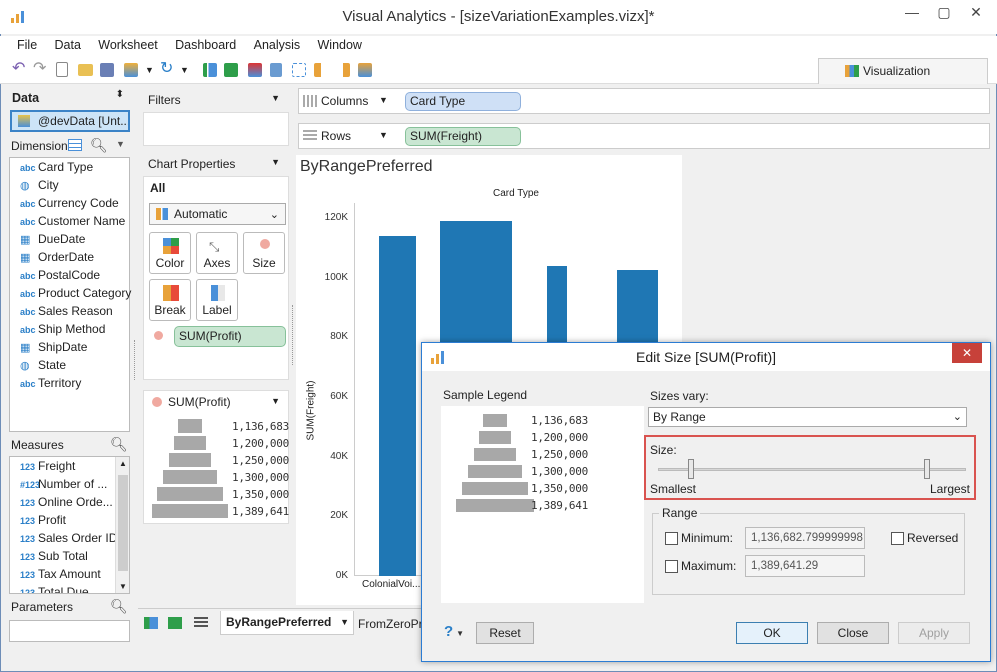 The width and height of the screenshot is (997, 672). What do you see at coordinates (54, 589) in the screenshot?
I see `list-item: 123 Total Due` at bounding box center [54, 589].